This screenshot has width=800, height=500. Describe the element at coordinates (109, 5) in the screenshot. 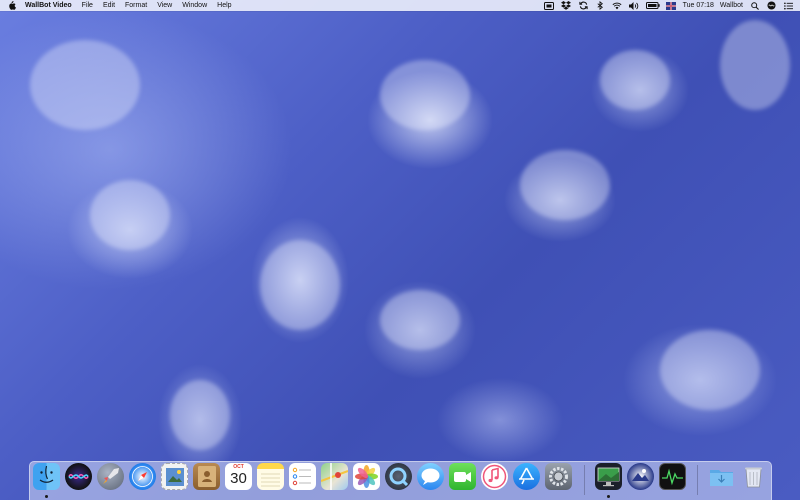

I see `menu-edit: Edit` at that location.